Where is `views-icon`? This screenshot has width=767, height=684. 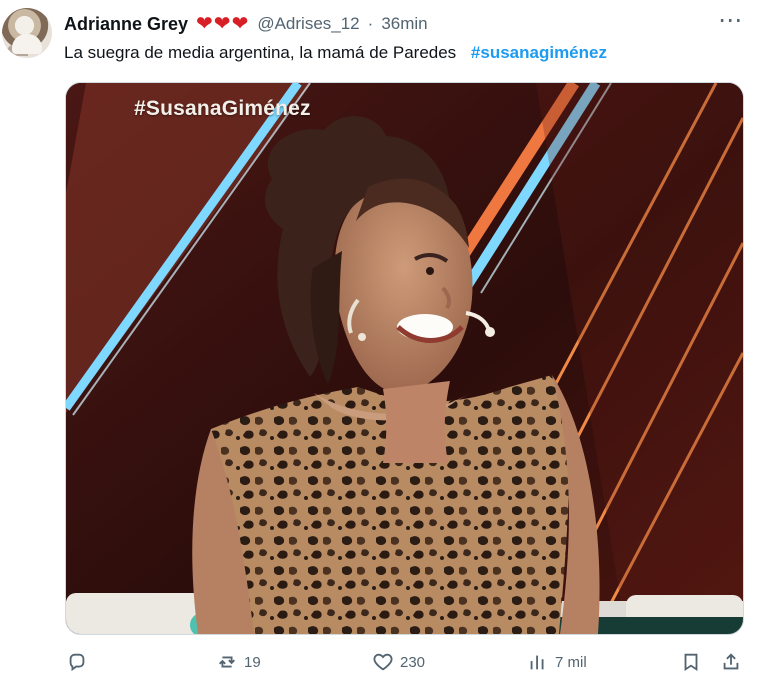 views-icon is located at coordinates (538, 662).